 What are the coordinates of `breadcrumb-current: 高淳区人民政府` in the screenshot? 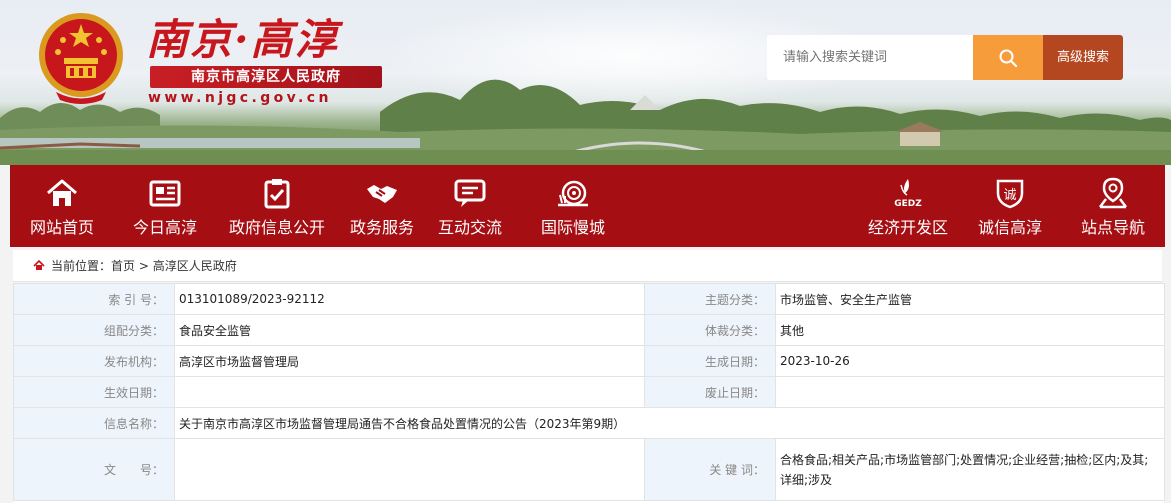 It's located at (195, 266).